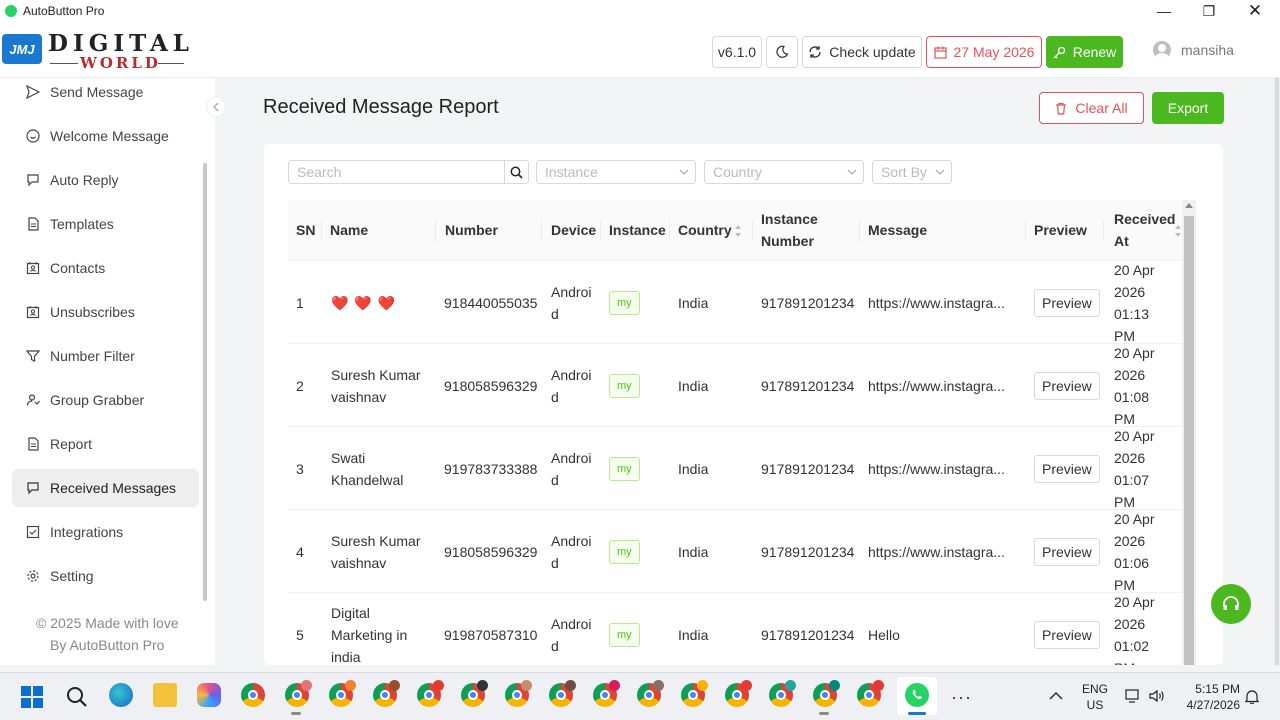 This screenshot has height=720, width=1280. Describe the element at coordinates (1091, 108) in the screenshot. I see `clear-all-button: Clear All` at that location.